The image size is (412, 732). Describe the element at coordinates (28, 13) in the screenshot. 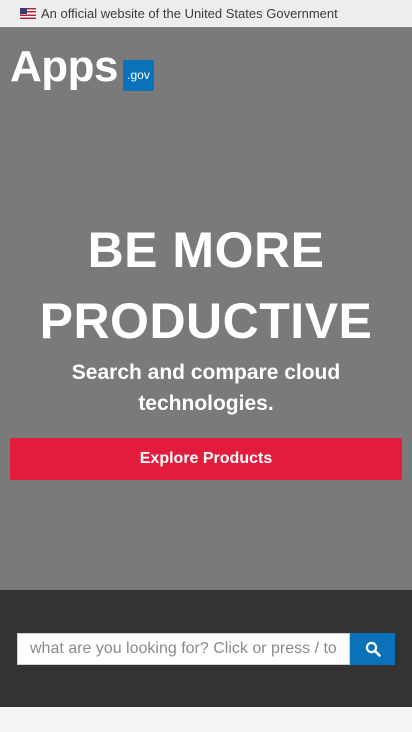

I see `us-flag-icon` at that location.